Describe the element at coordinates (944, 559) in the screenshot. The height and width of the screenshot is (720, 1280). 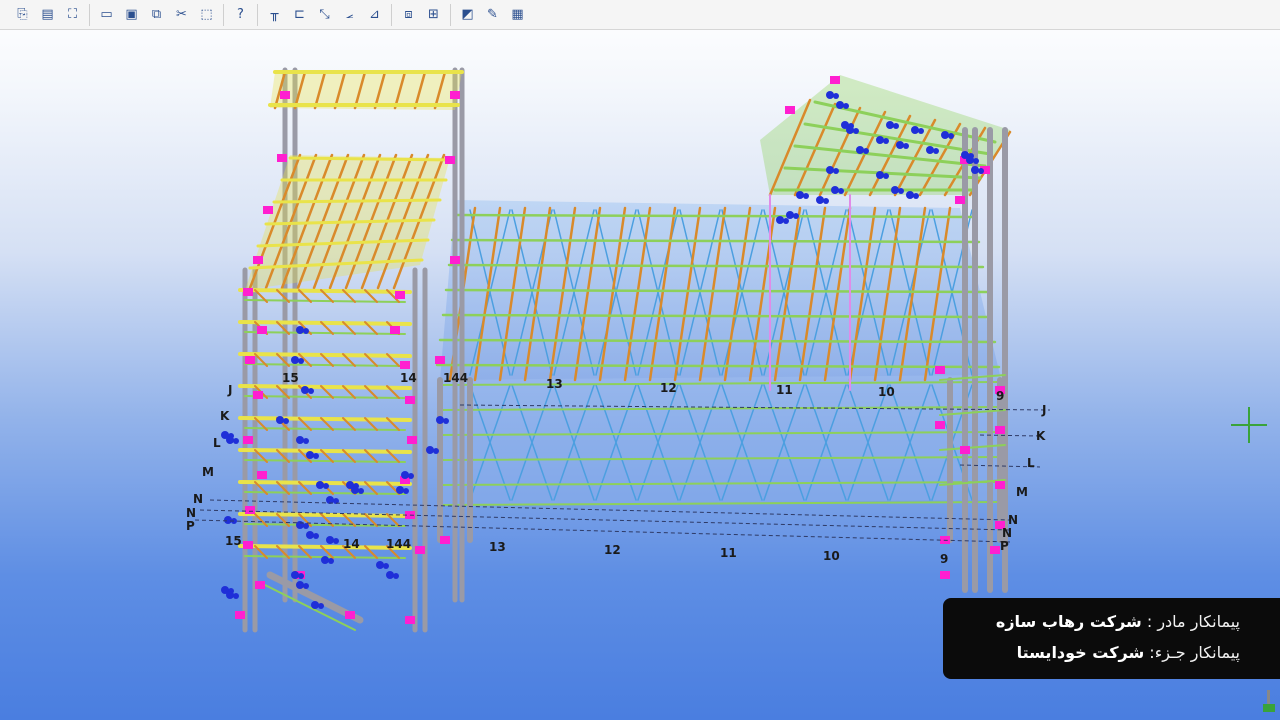
I see `grid-label-bottom-9: 9` at that location.